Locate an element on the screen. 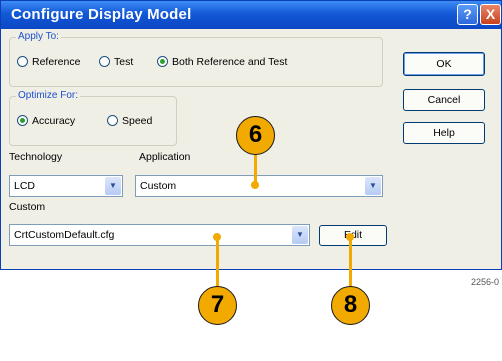  ok-button: OK is located at coordinates (444, 64).